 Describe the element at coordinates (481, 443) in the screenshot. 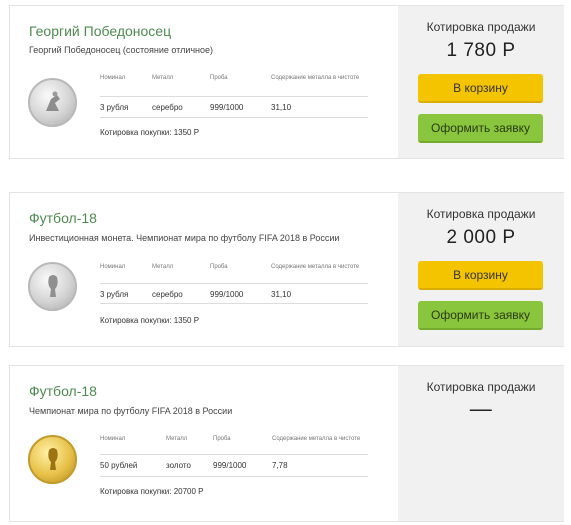

I see `price-panel: Котировка продажи —` at that location.